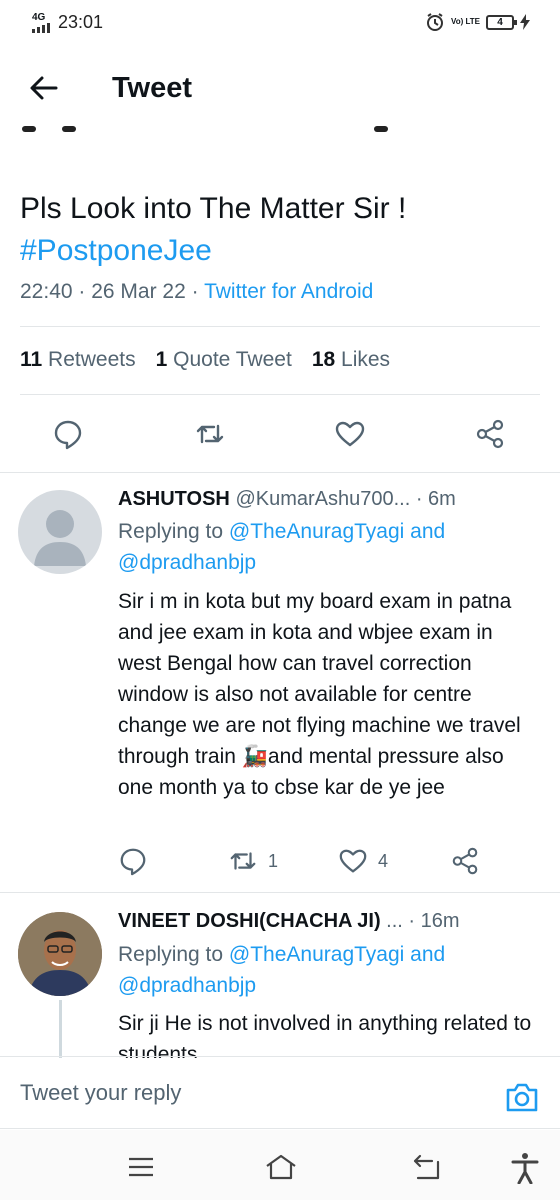 This screenshot has height=1200, width=560. I want to click on camera-button, so click(522, 1097).